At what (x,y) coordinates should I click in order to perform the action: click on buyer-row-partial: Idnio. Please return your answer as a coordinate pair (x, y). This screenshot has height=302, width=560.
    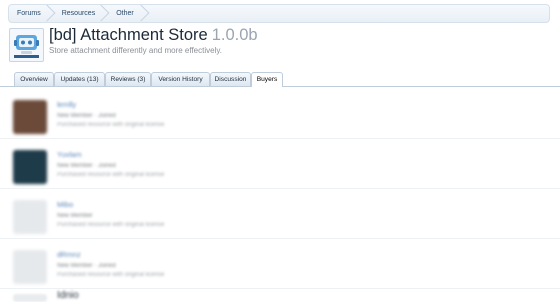
    Looking at the image, I should click on (280, 296).